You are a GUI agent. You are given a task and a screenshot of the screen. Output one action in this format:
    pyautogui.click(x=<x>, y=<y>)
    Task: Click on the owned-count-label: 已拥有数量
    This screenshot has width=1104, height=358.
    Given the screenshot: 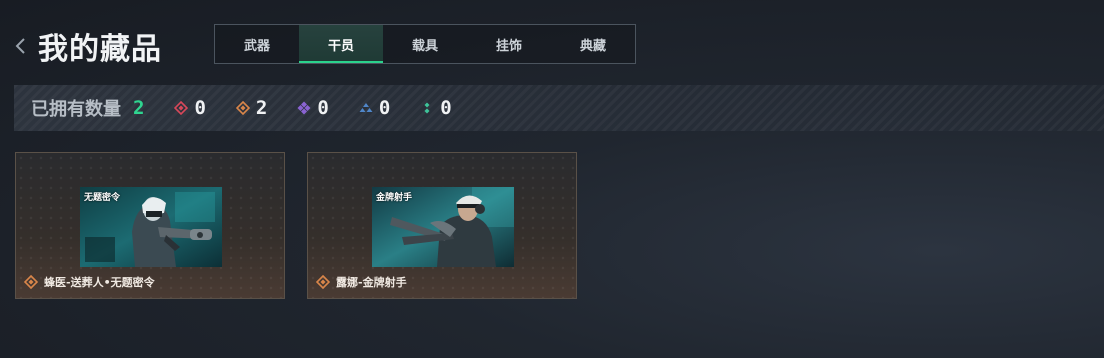 What is the action you would take?
    pyautogui.click(x=76, y=109)
    